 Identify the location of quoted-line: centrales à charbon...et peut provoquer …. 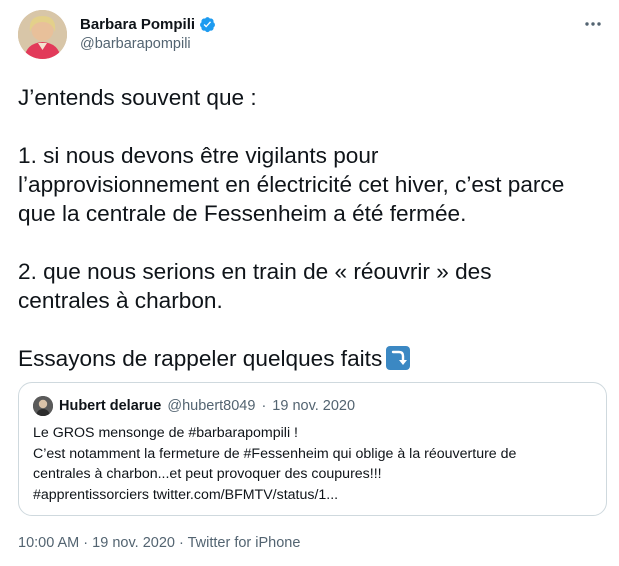
(207, 474).